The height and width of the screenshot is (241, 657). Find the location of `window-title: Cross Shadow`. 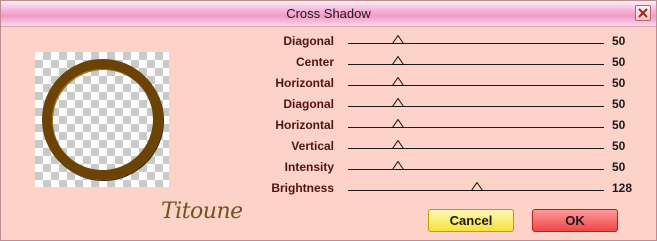

window-title: Cross Shadow is located at coordinates (328, 13).